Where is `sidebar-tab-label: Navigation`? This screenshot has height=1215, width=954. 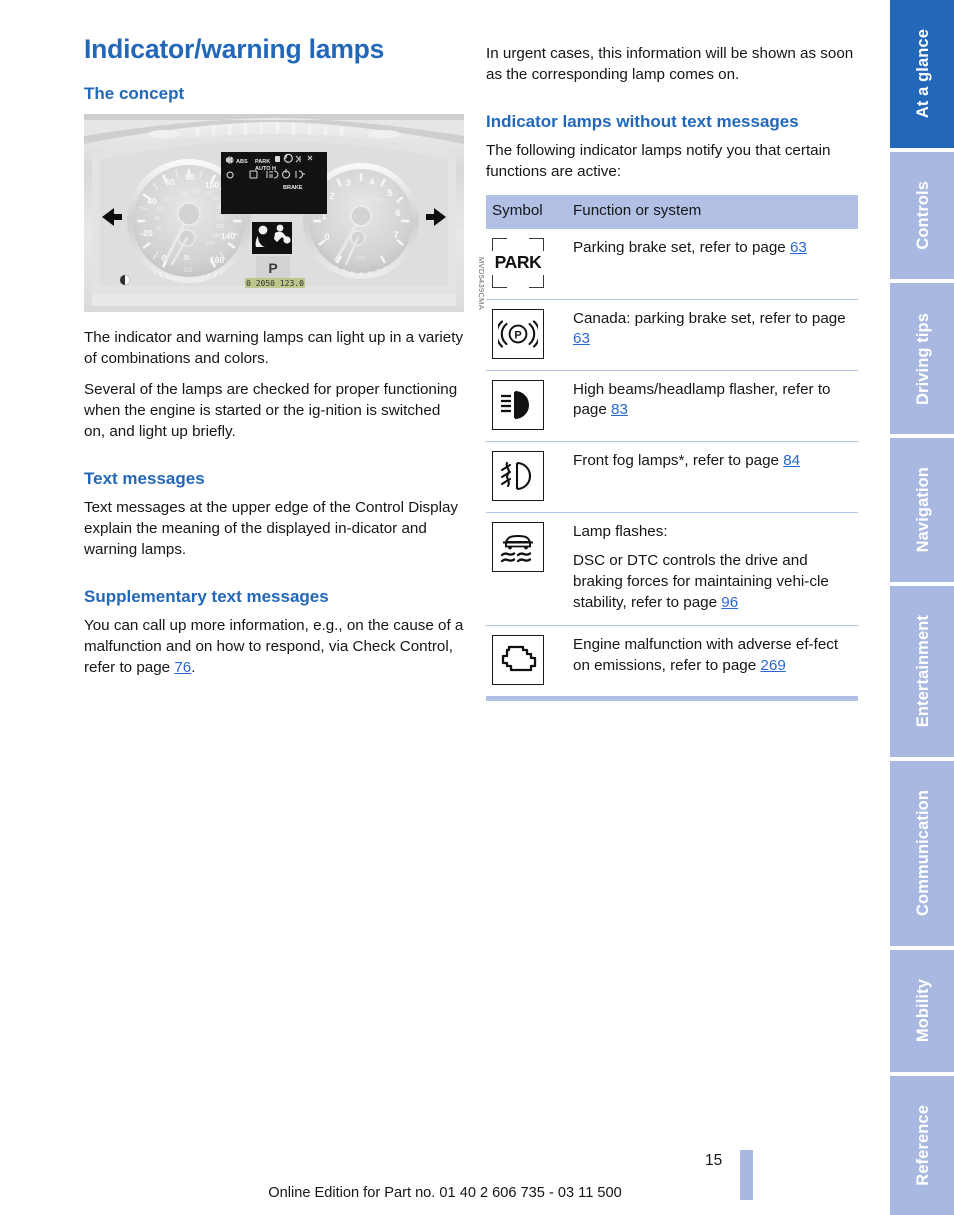
sidebar-tab-label: Navigation is located at coordinates (922, 510).